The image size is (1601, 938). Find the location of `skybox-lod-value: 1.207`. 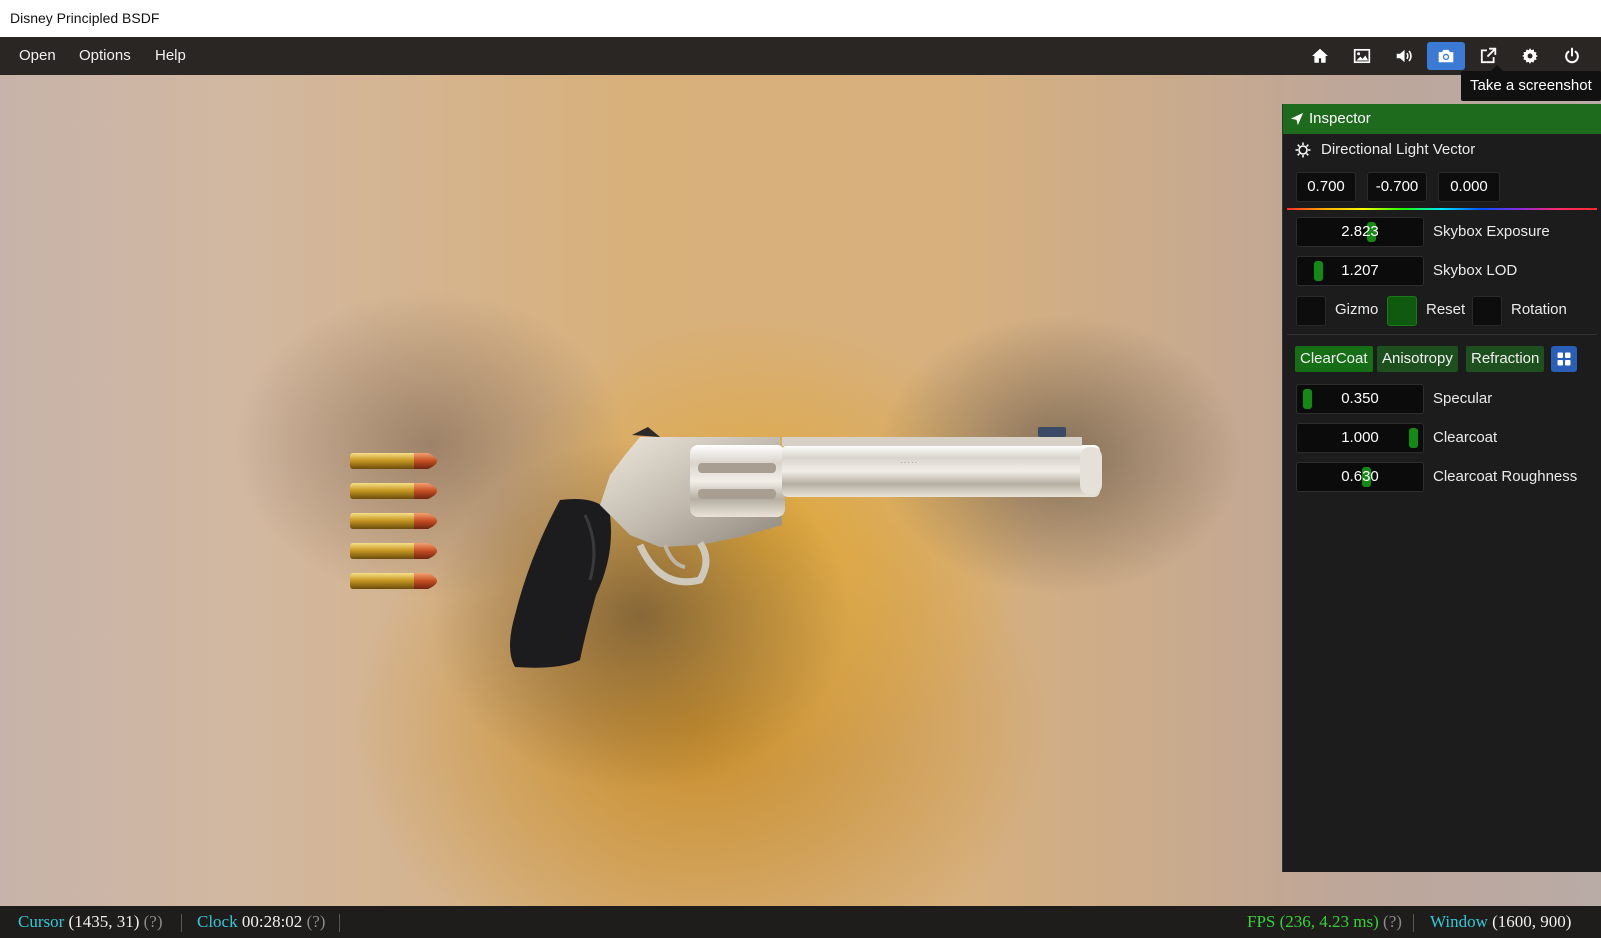

skybox-lod-value: 1.207 is located at coordinates (1360, 270).